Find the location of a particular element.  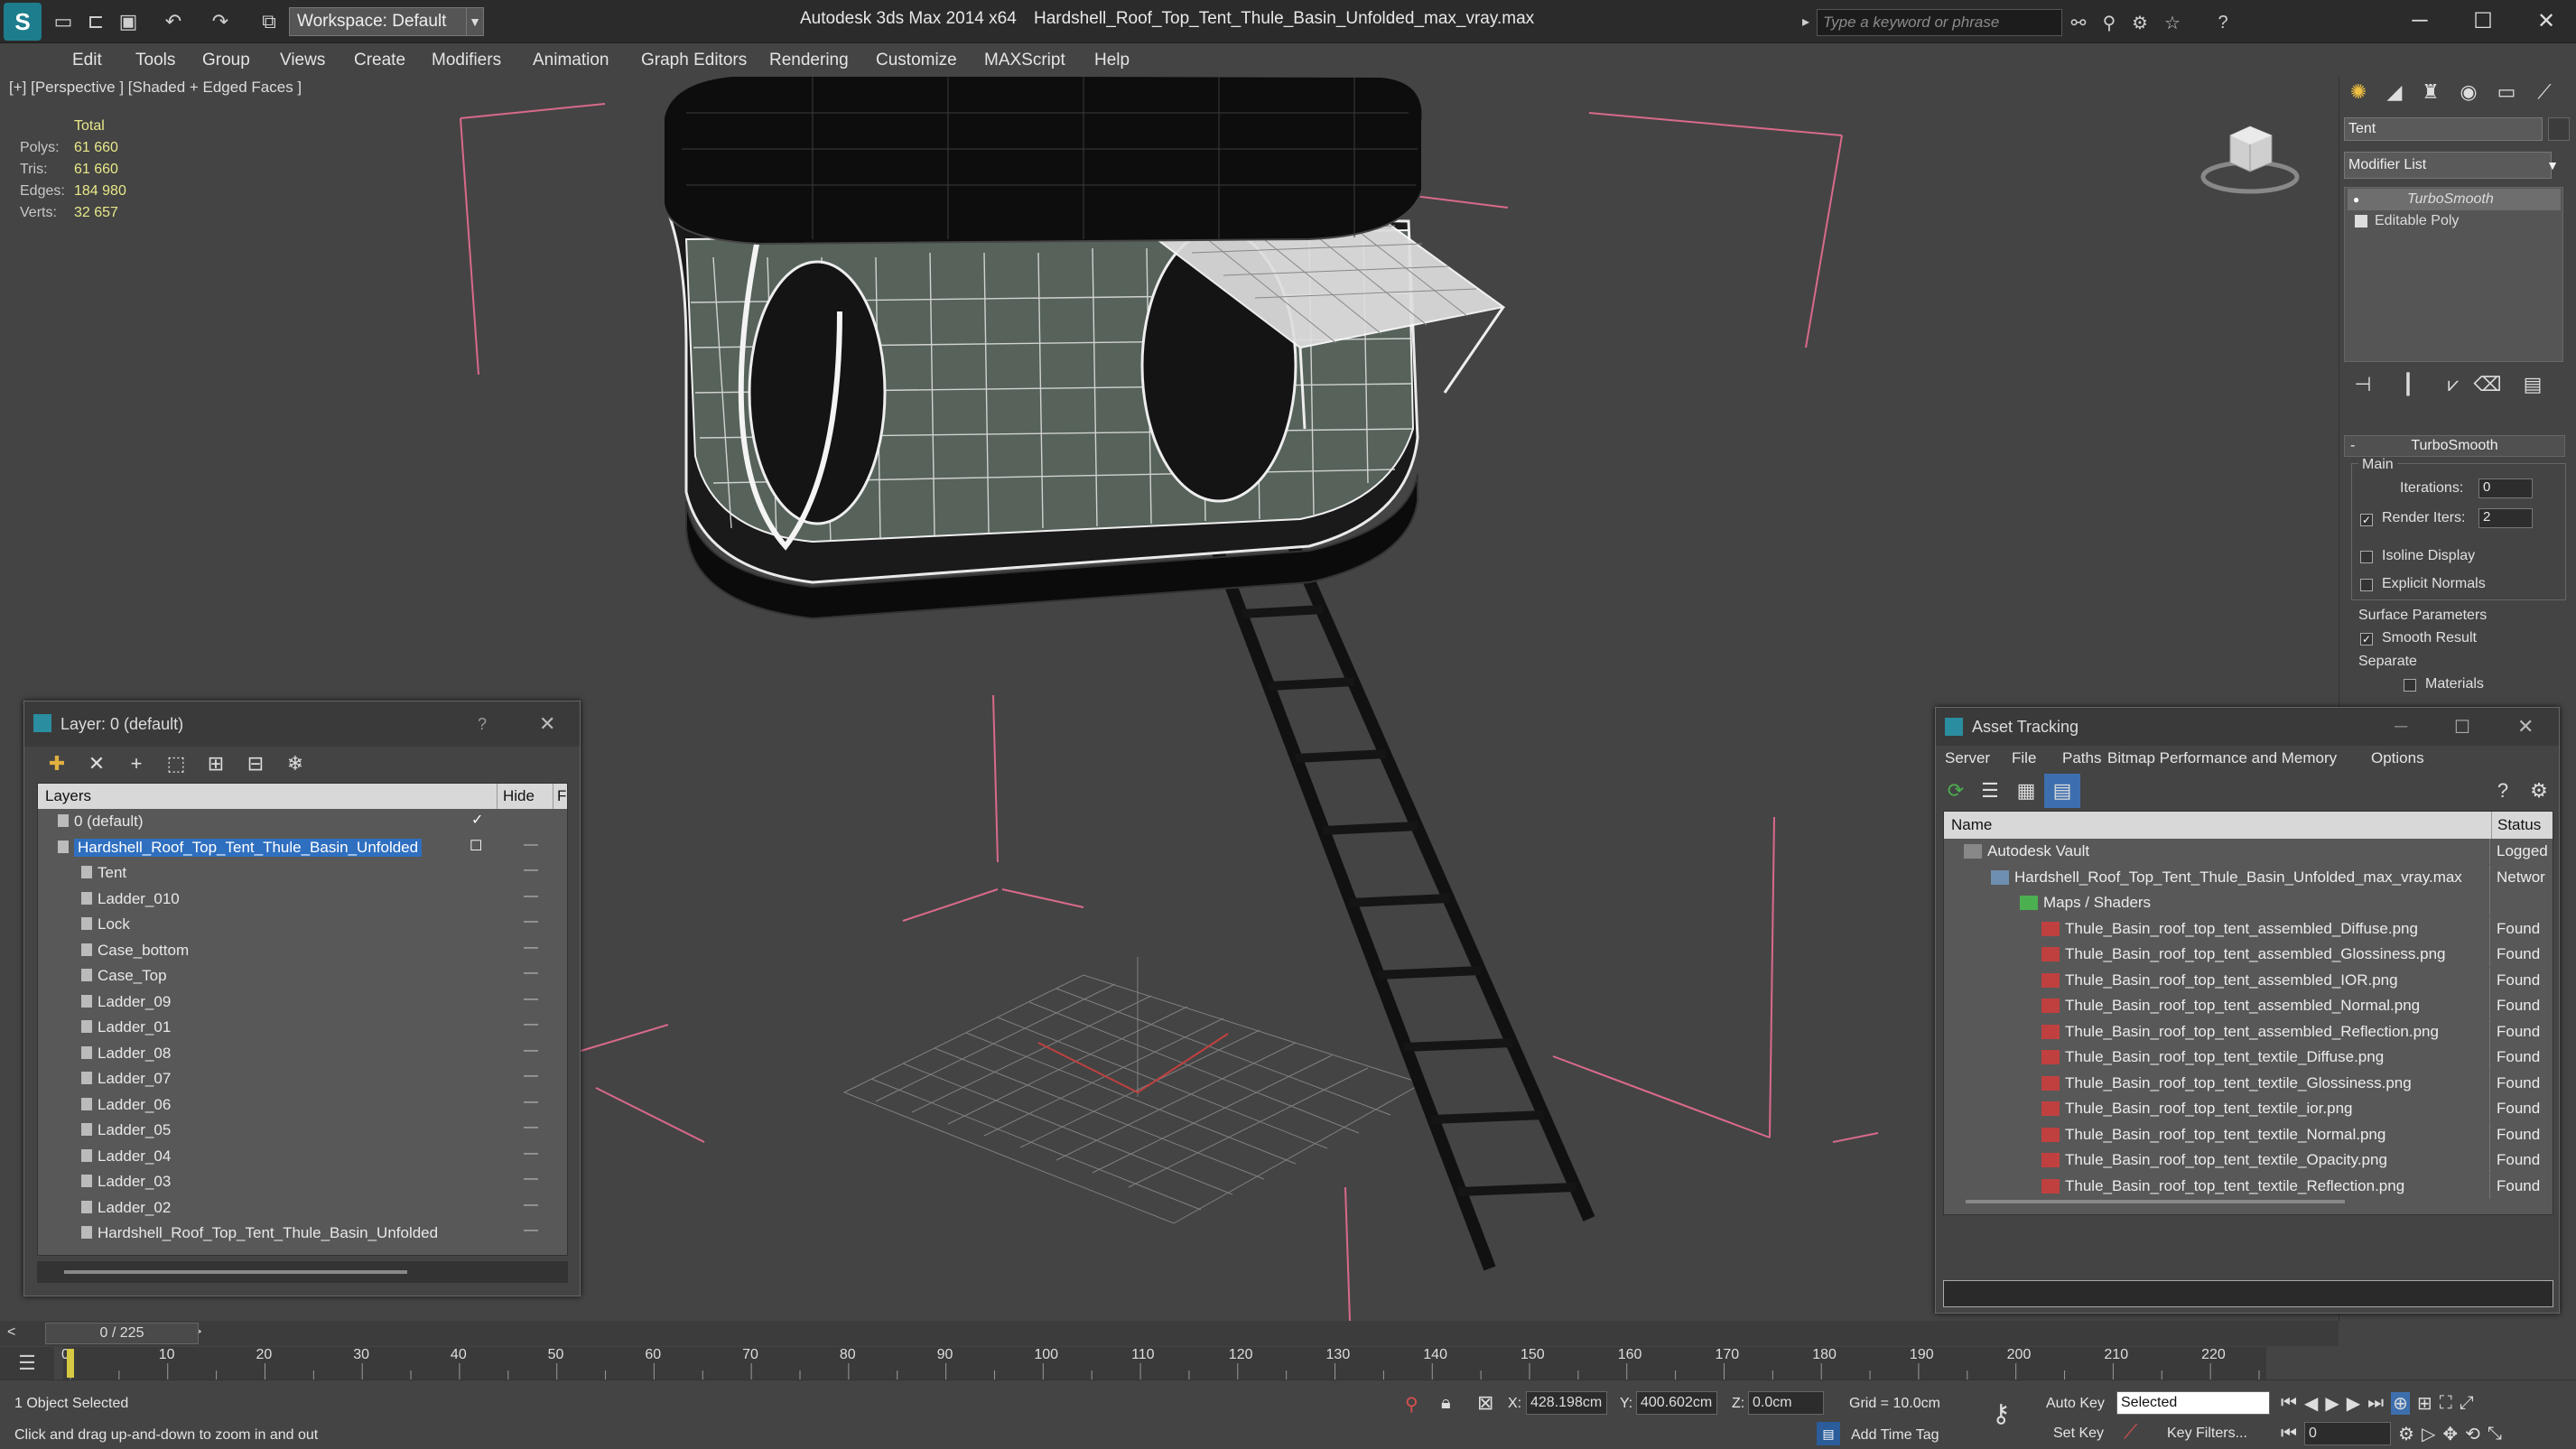

z-coordinate-field: 0.0cm is located at coordinates (1786, 1403).